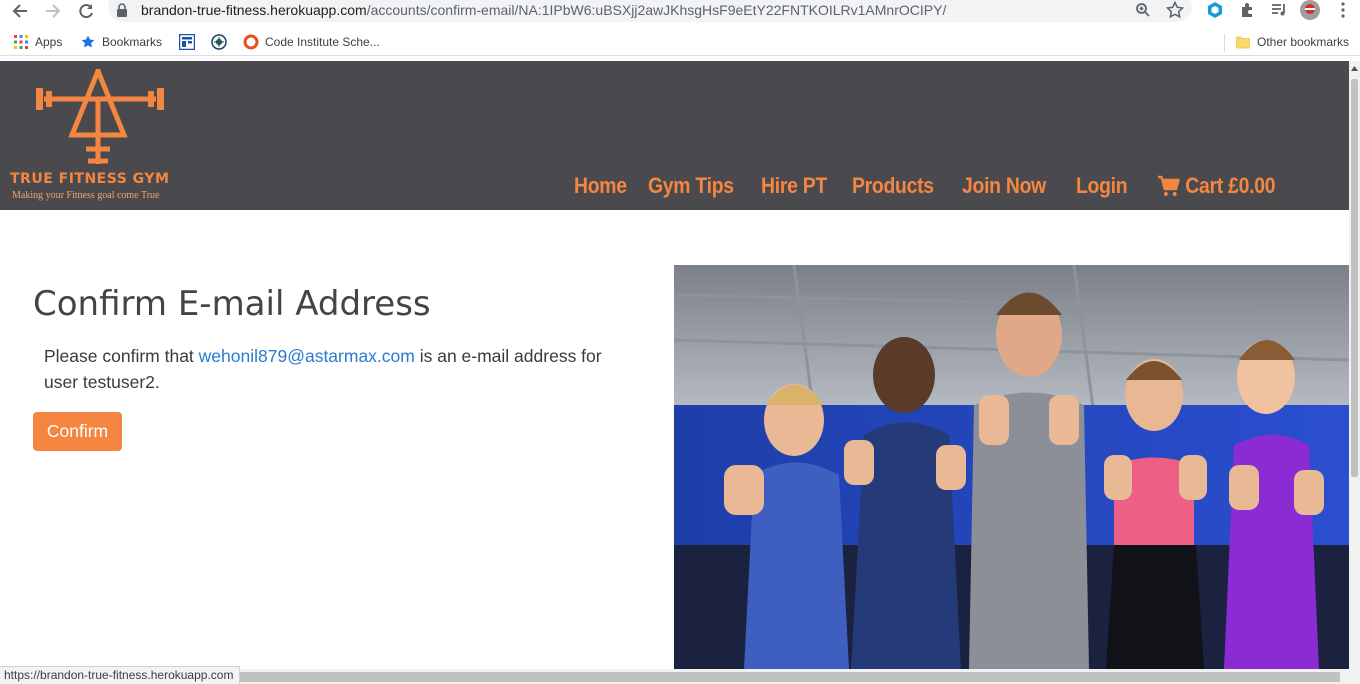  What do you see at coordinates (1247, 10) in the screenshot?
I see `extensions-puzzle-icon` at bounding box center [1247, 10].